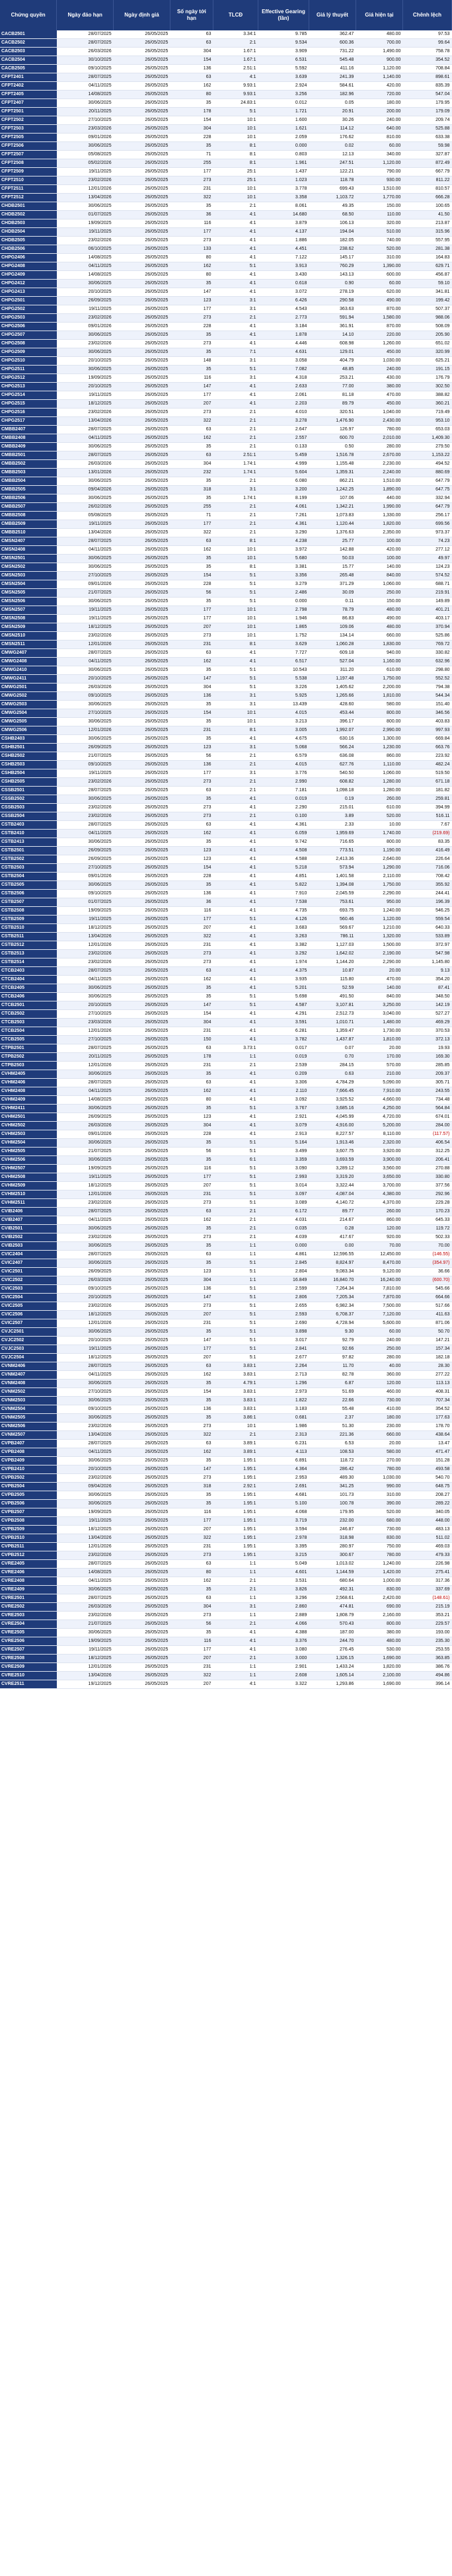 This screenshot has height=2576, width=452. What do you see at coordinates (28, 936) in the screenshot?
I see `cell-col-warrant: CSTB2511` at bounding box center [28, 936].